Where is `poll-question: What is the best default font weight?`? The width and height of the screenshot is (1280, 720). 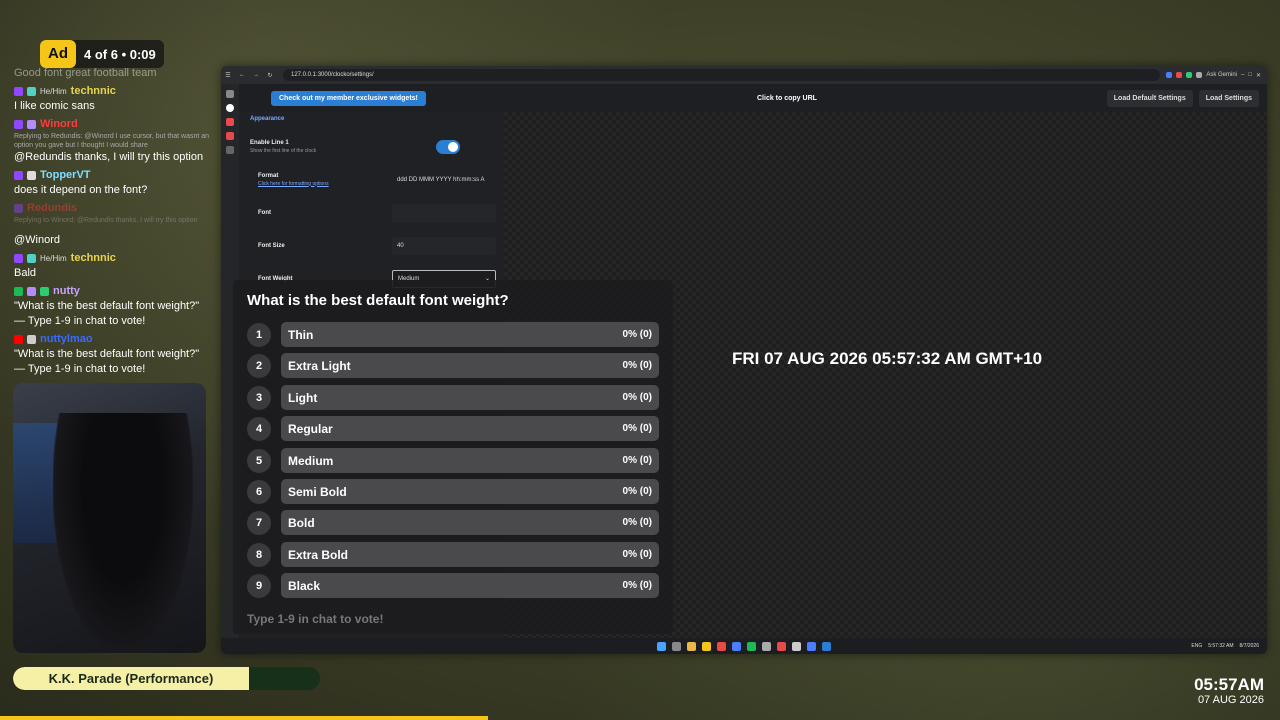 poll-question: What is the best default font weight? is located at coordinates (378, 300).